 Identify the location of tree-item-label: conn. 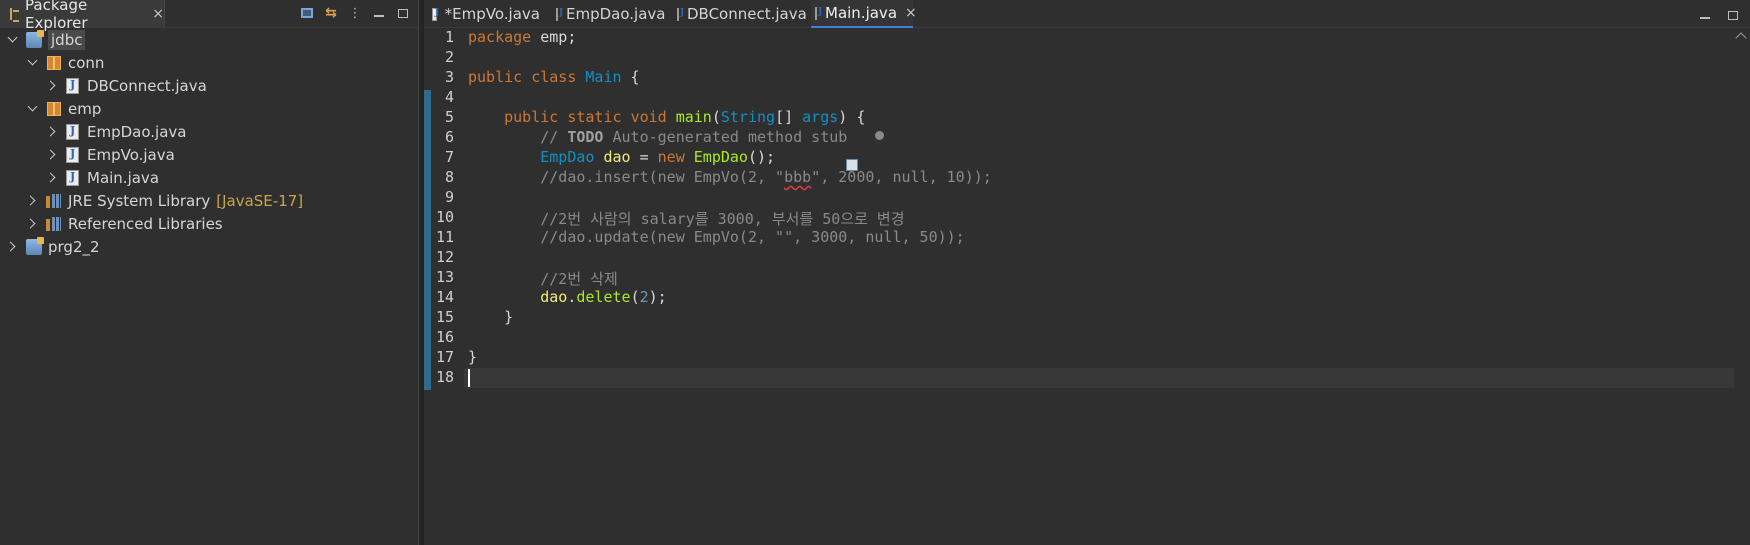
(86, 62).